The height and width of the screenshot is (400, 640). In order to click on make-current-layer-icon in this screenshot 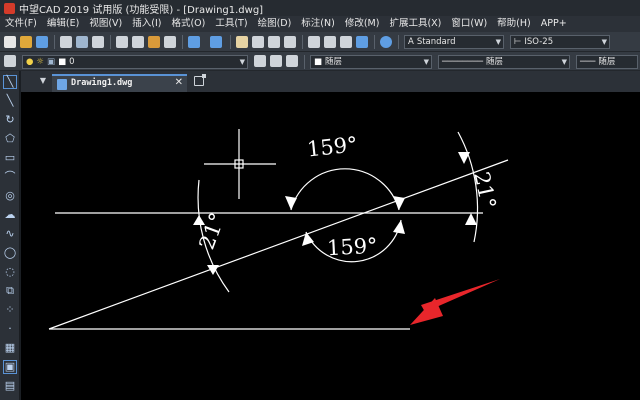, I will do `click(260, 61)`.